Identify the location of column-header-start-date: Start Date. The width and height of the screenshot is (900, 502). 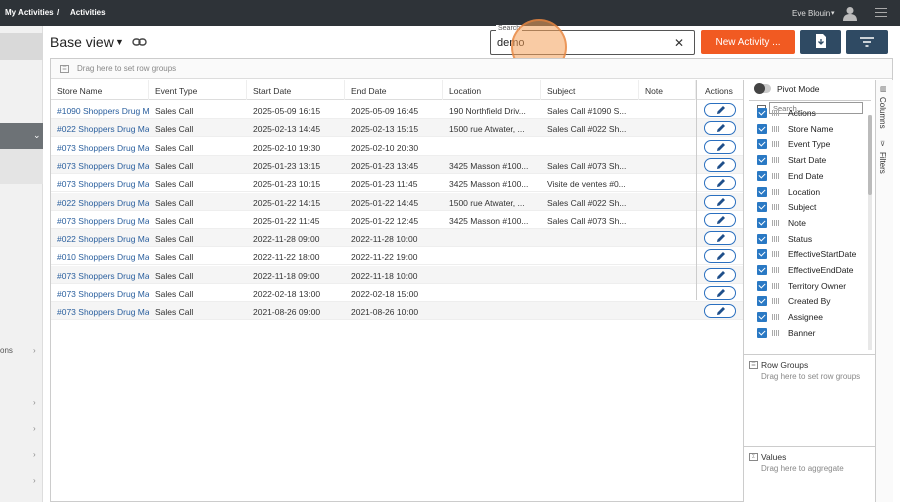
(296, 90).